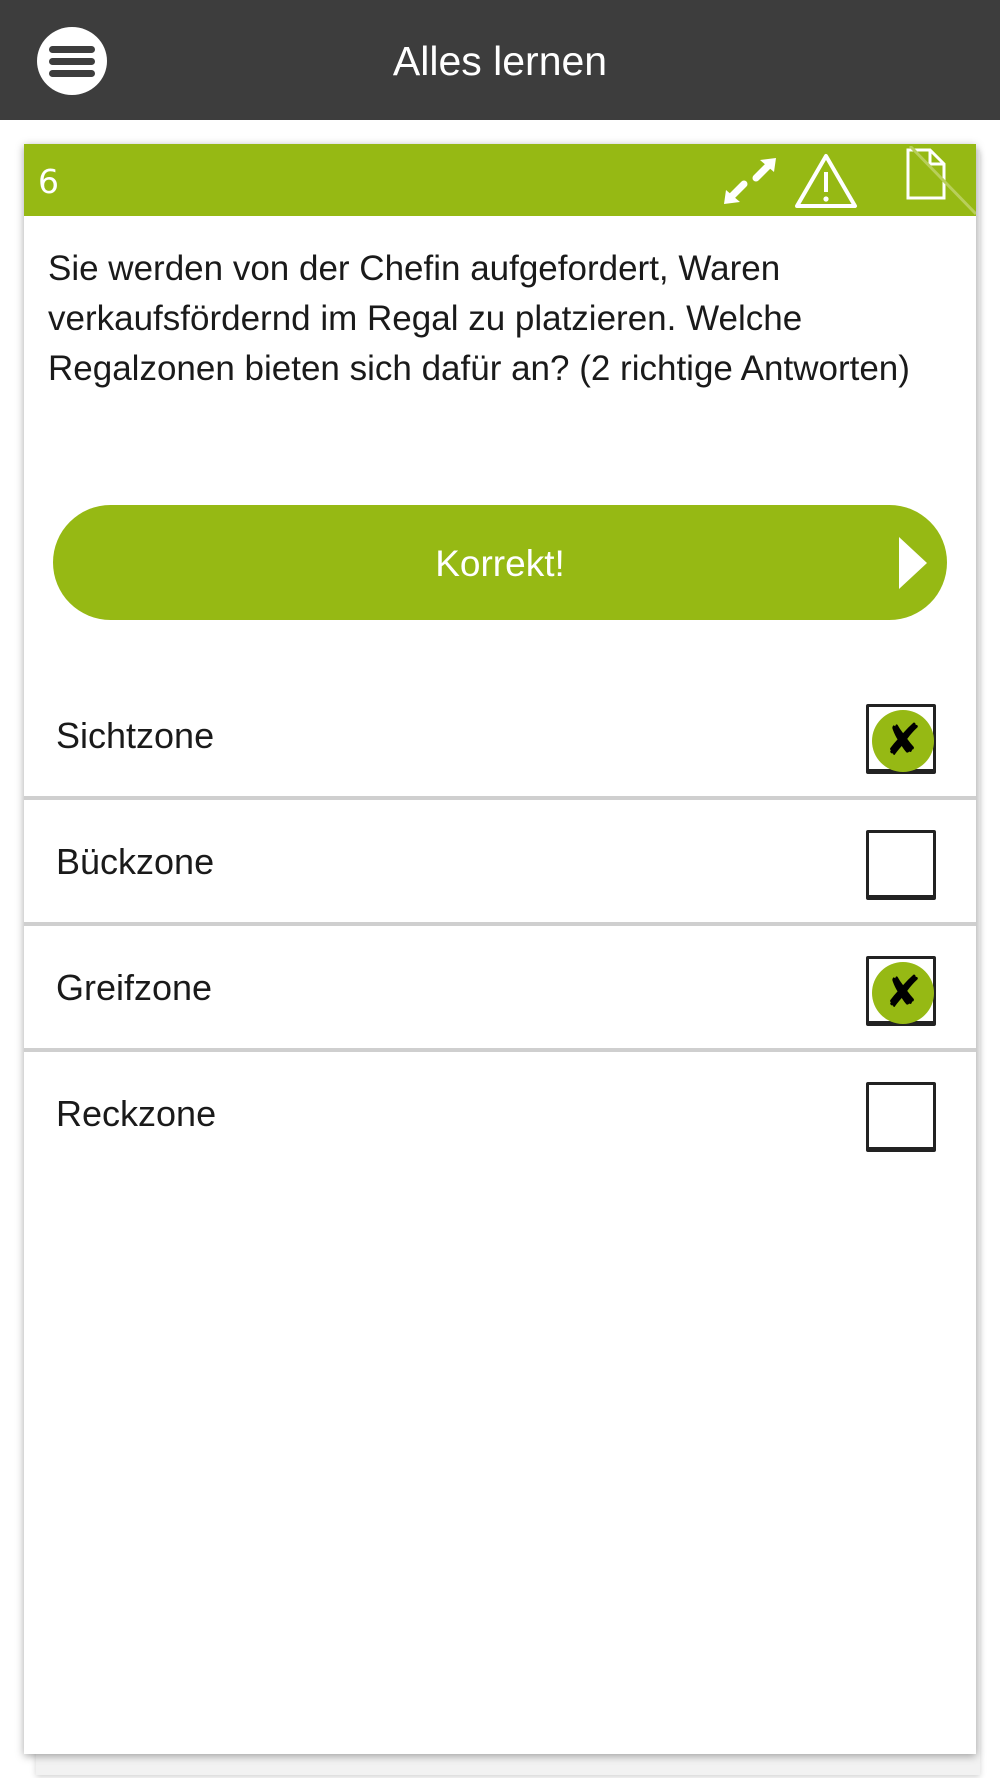 This screenshot has width=1000, height=1778. I want to click on page-title: Alles lernen, so click(500, 61).